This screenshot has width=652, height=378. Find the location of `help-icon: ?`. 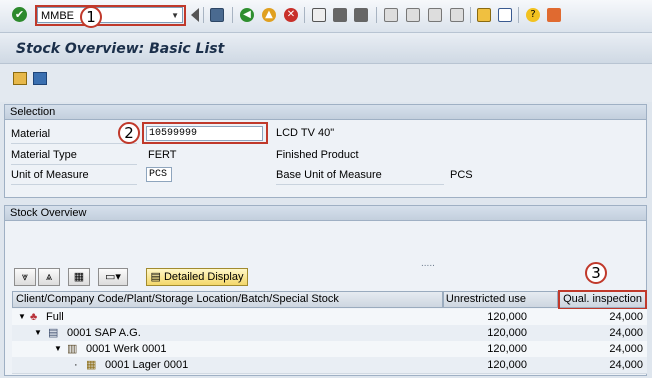

help-icon: ? is located at coordinates (533, 15).